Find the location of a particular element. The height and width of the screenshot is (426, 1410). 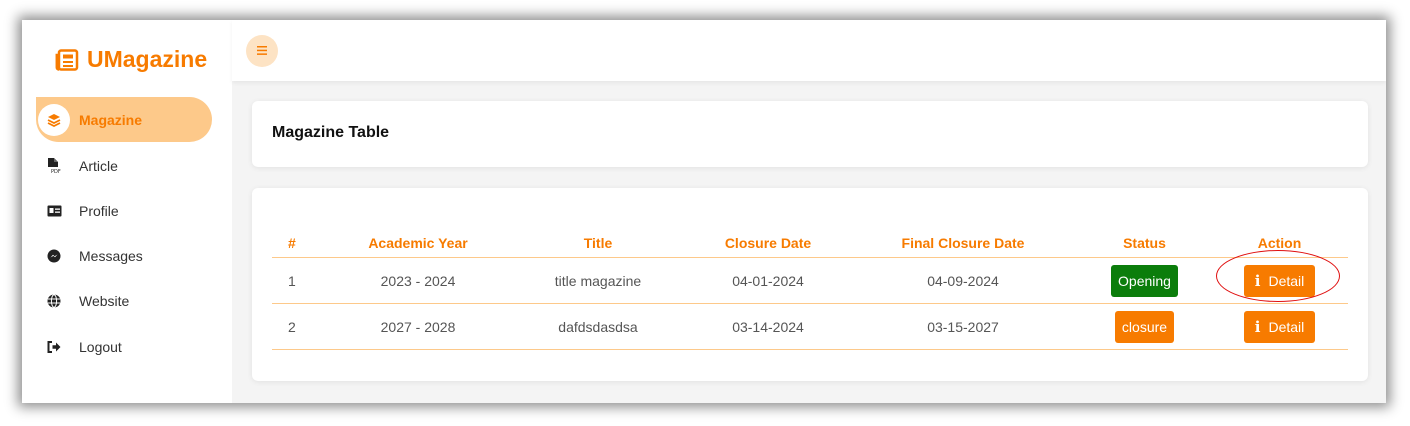

cell-closure-date: 04-01-2024 is located at coordinates (768, 280).